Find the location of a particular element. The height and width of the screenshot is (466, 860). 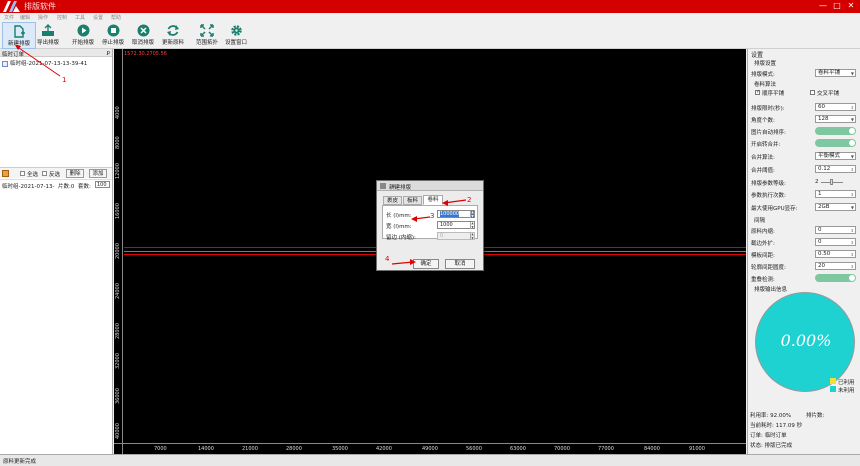

time-limit-label: 排版限时(秒): is located at coordinates (768, 109).